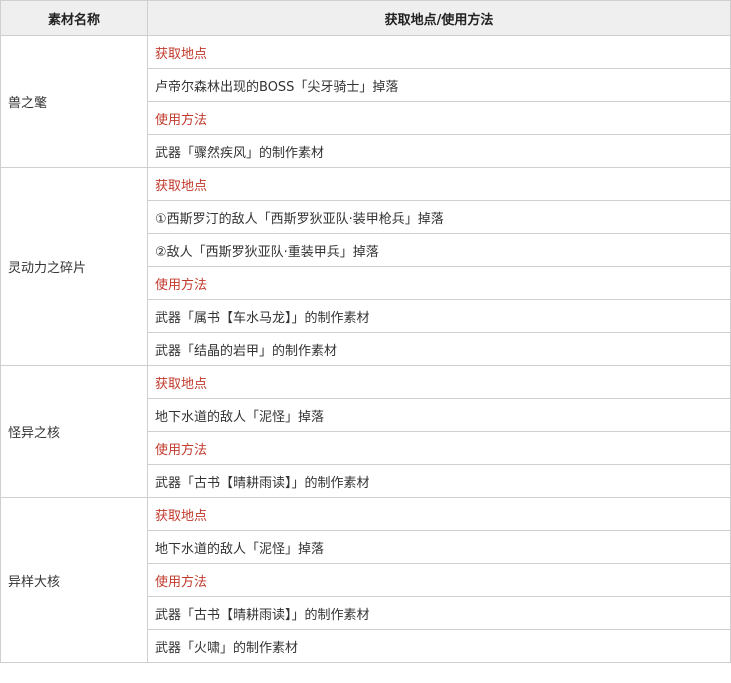  Describe the element at coordinates (439, 250) in the screenshot. I see `detail-cell: ②敌人「西斯罗狄亚队·重装甲兵」掉落` at that location.